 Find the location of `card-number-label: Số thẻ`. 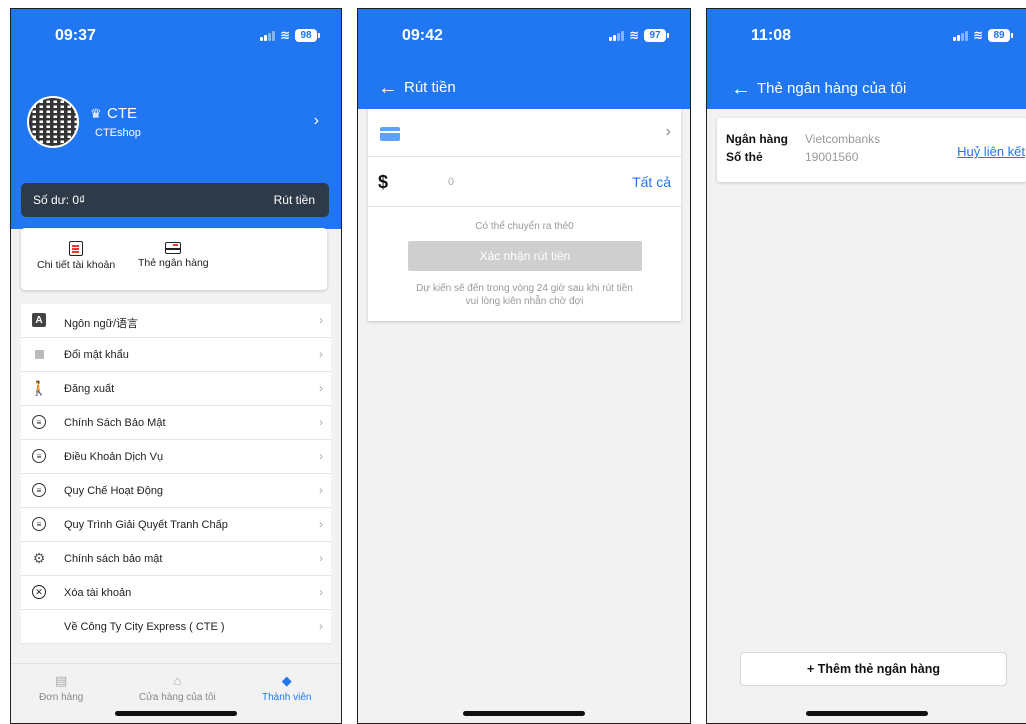

card-number-label: Số thẻ is located at coordinates (744, 157).